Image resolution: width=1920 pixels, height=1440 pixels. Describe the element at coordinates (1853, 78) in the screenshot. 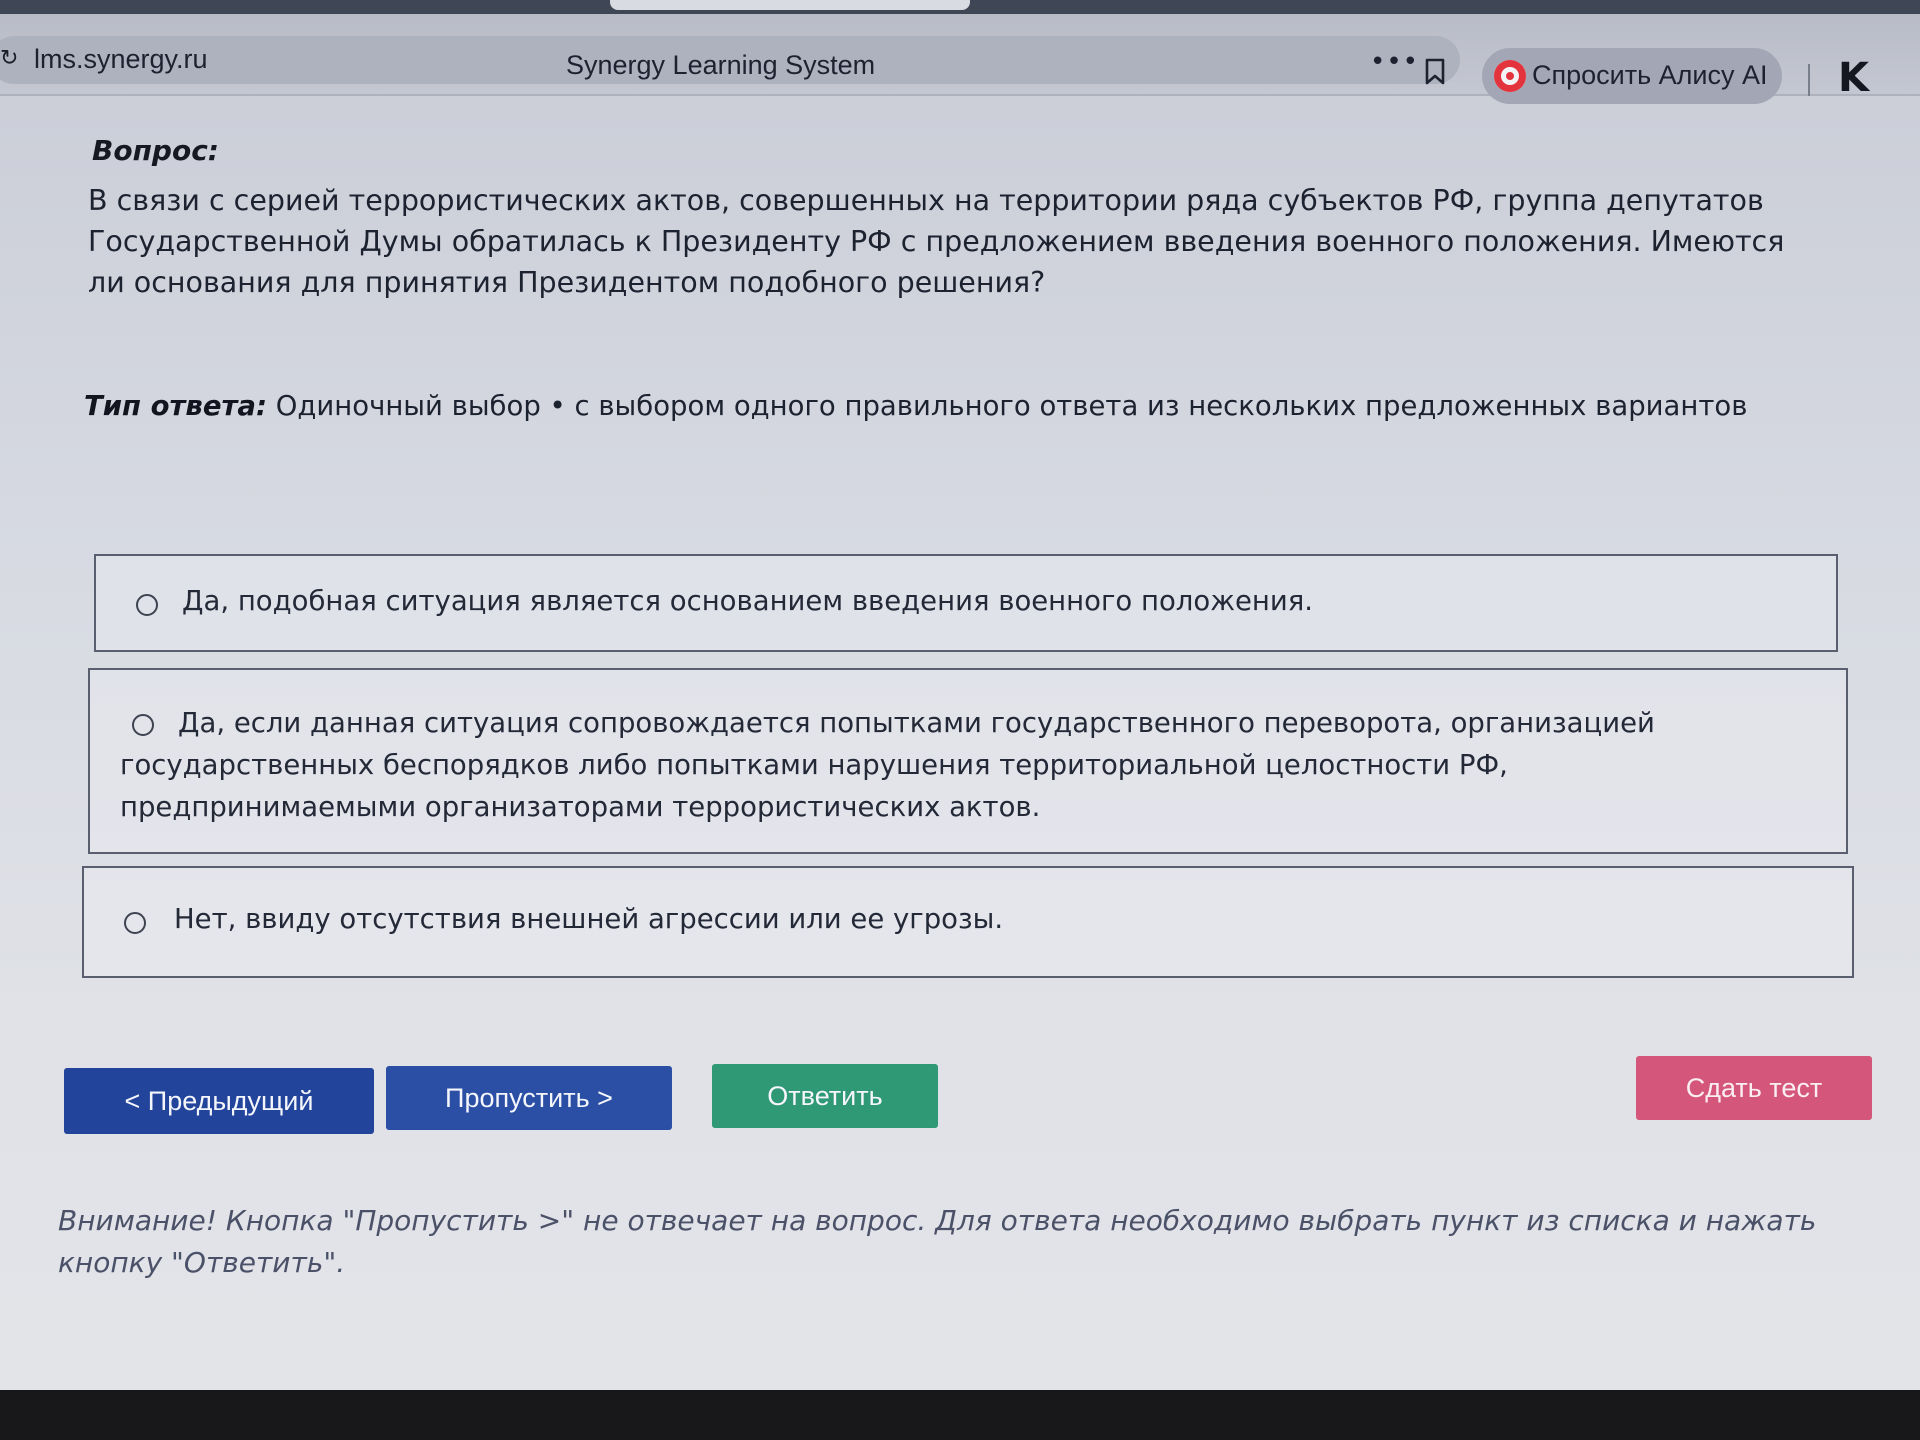

I see `k-logo-icon: K` at that location.